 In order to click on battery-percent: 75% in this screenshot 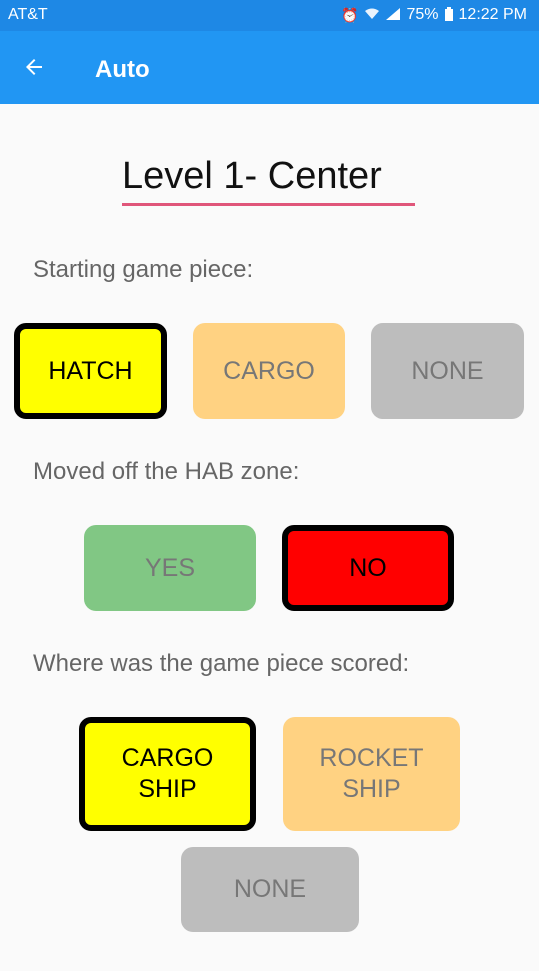, I will do `click(422, 14)`.